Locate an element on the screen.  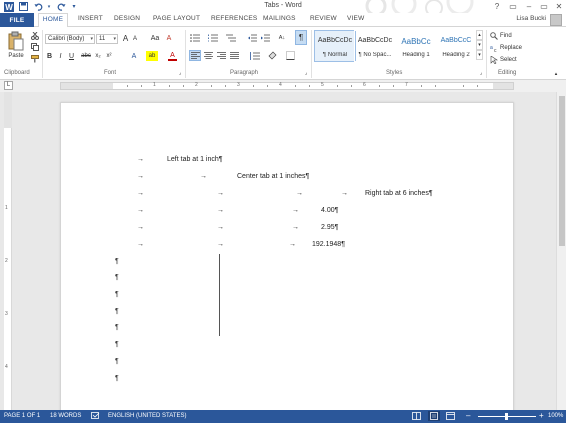
numbering-icon is located at coordinates (213, 38).